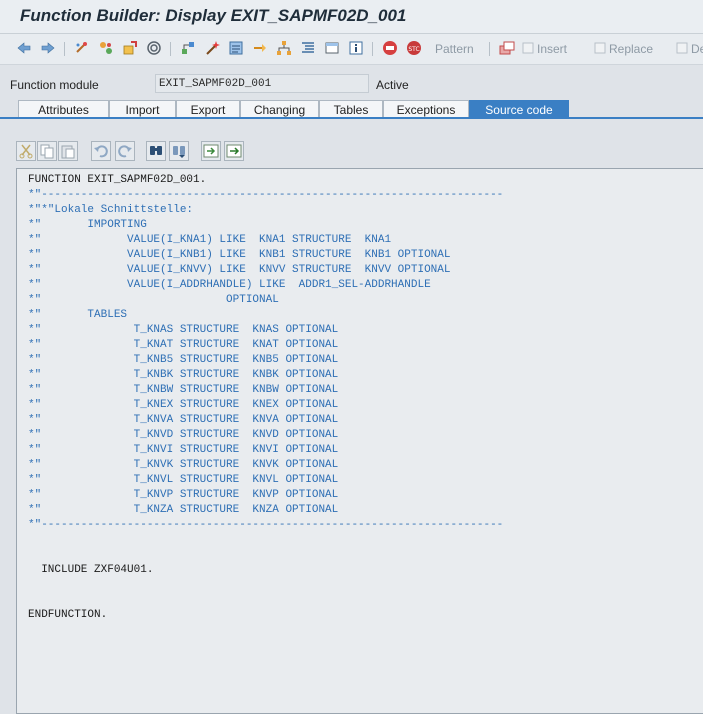  Describe the element at coordinates (236, 49) in the screenshot. I see `object-list-icon` at that location.